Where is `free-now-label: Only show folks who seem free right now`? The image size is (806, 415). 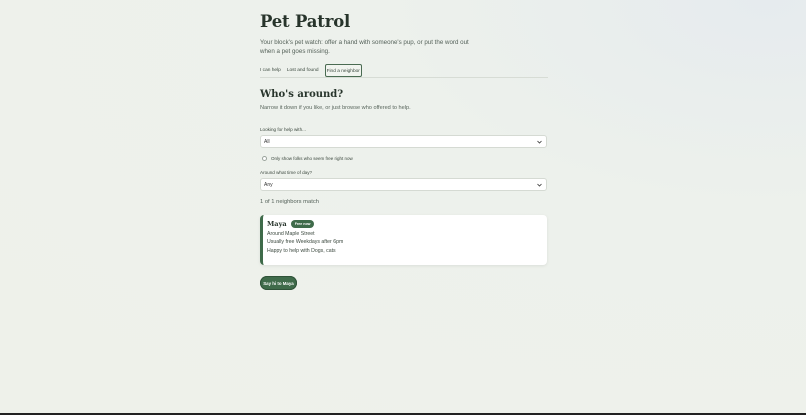 free-now-label: Only show folks who seem free right now is located at coordinates (312, 158).